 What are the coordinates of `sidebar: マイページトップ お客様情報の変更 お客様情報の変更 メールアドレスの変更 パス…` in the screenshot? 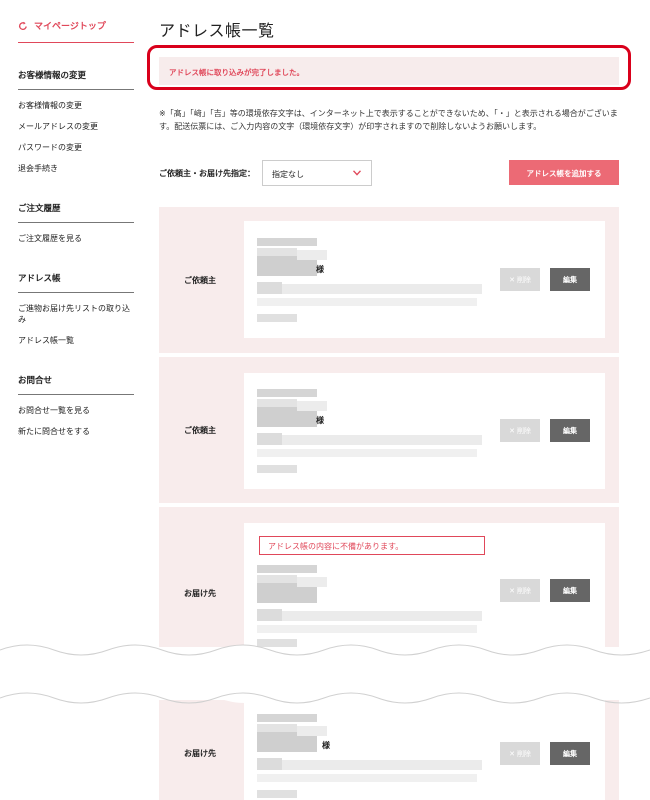 It's located at (76, 230).